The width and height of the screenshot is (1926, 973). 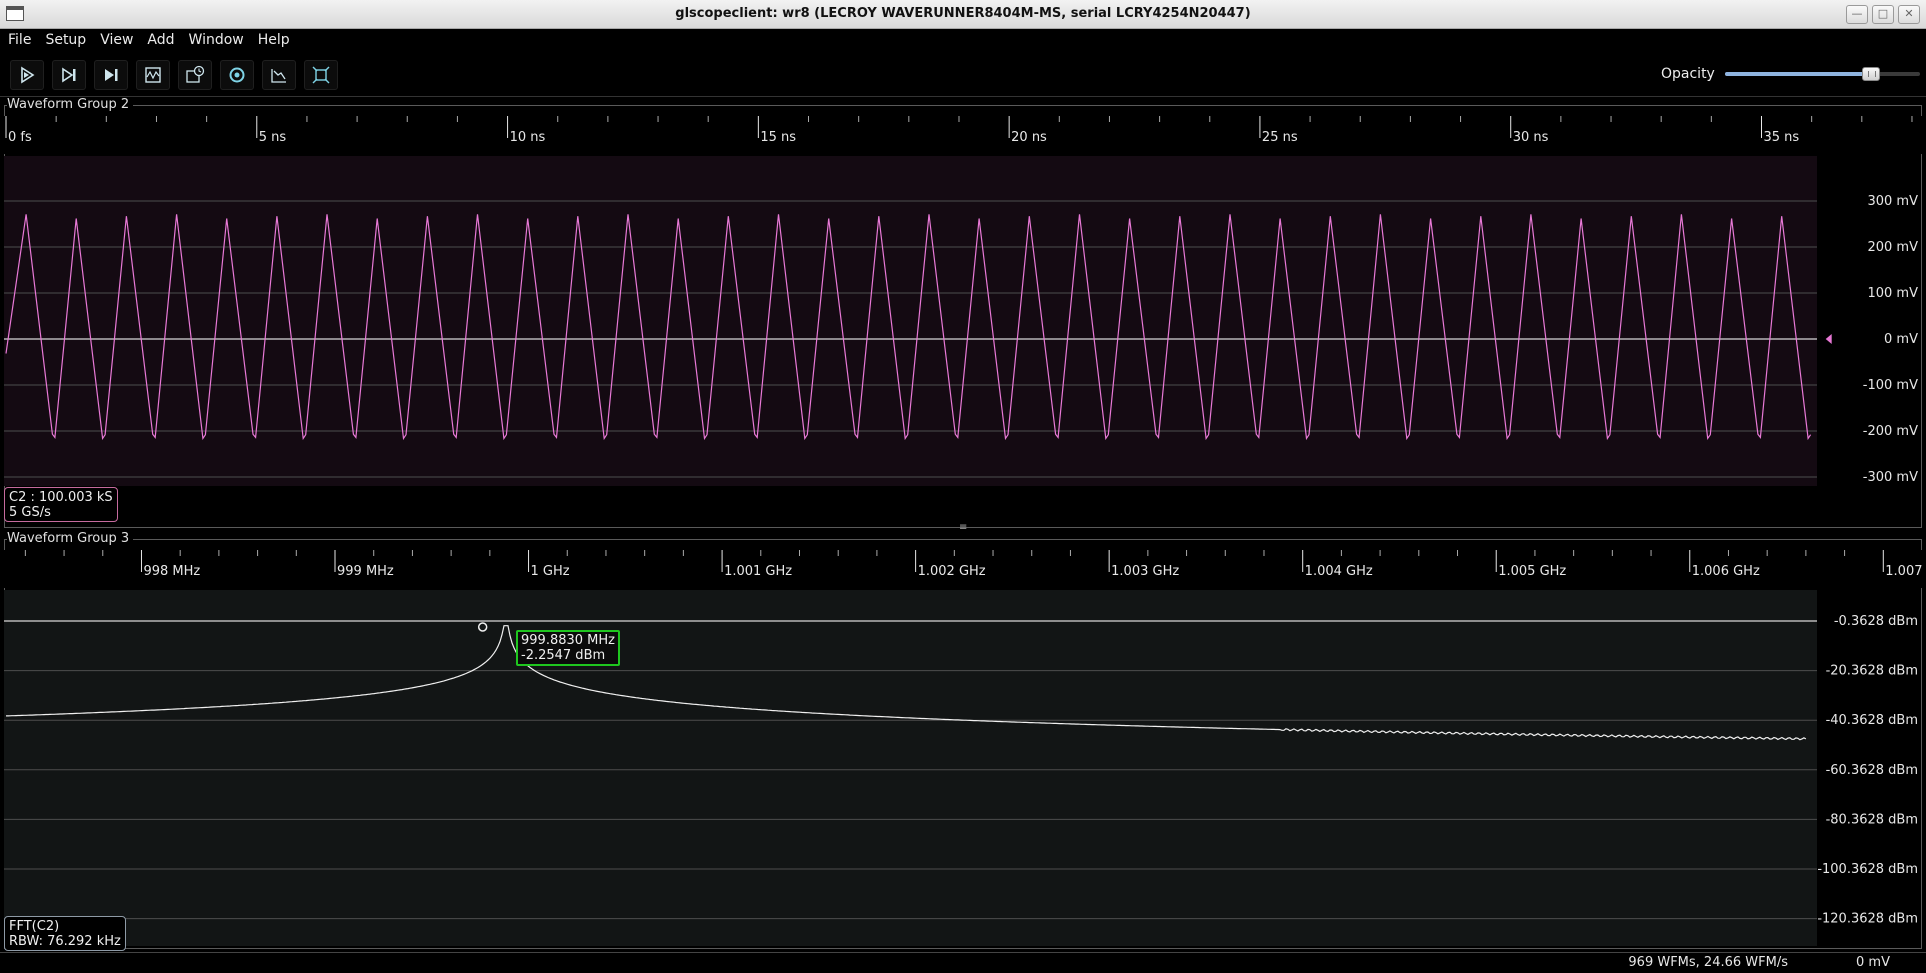 I want to click on minimize-icon: —, so click(x=1857, y=13).